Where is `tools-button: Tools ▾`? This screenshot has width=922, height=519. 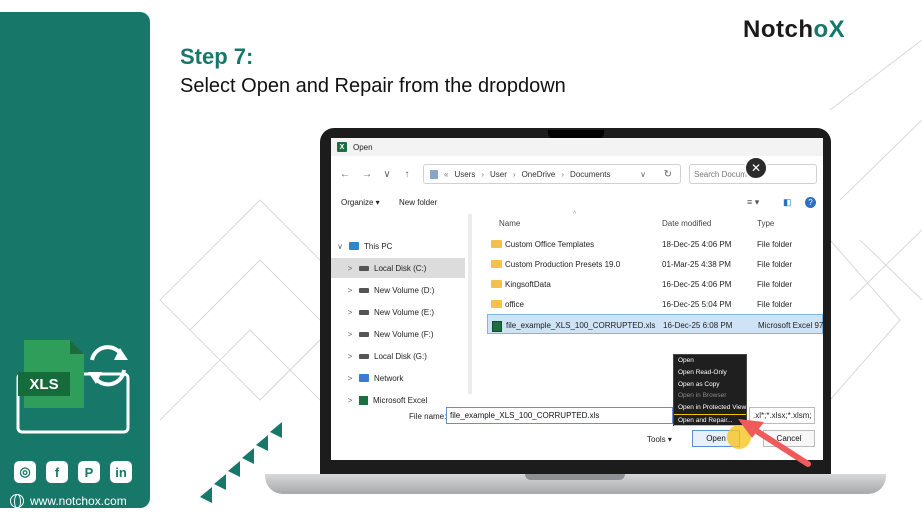 tools-button: Tools ▾ is located at coordinates (659, 439).